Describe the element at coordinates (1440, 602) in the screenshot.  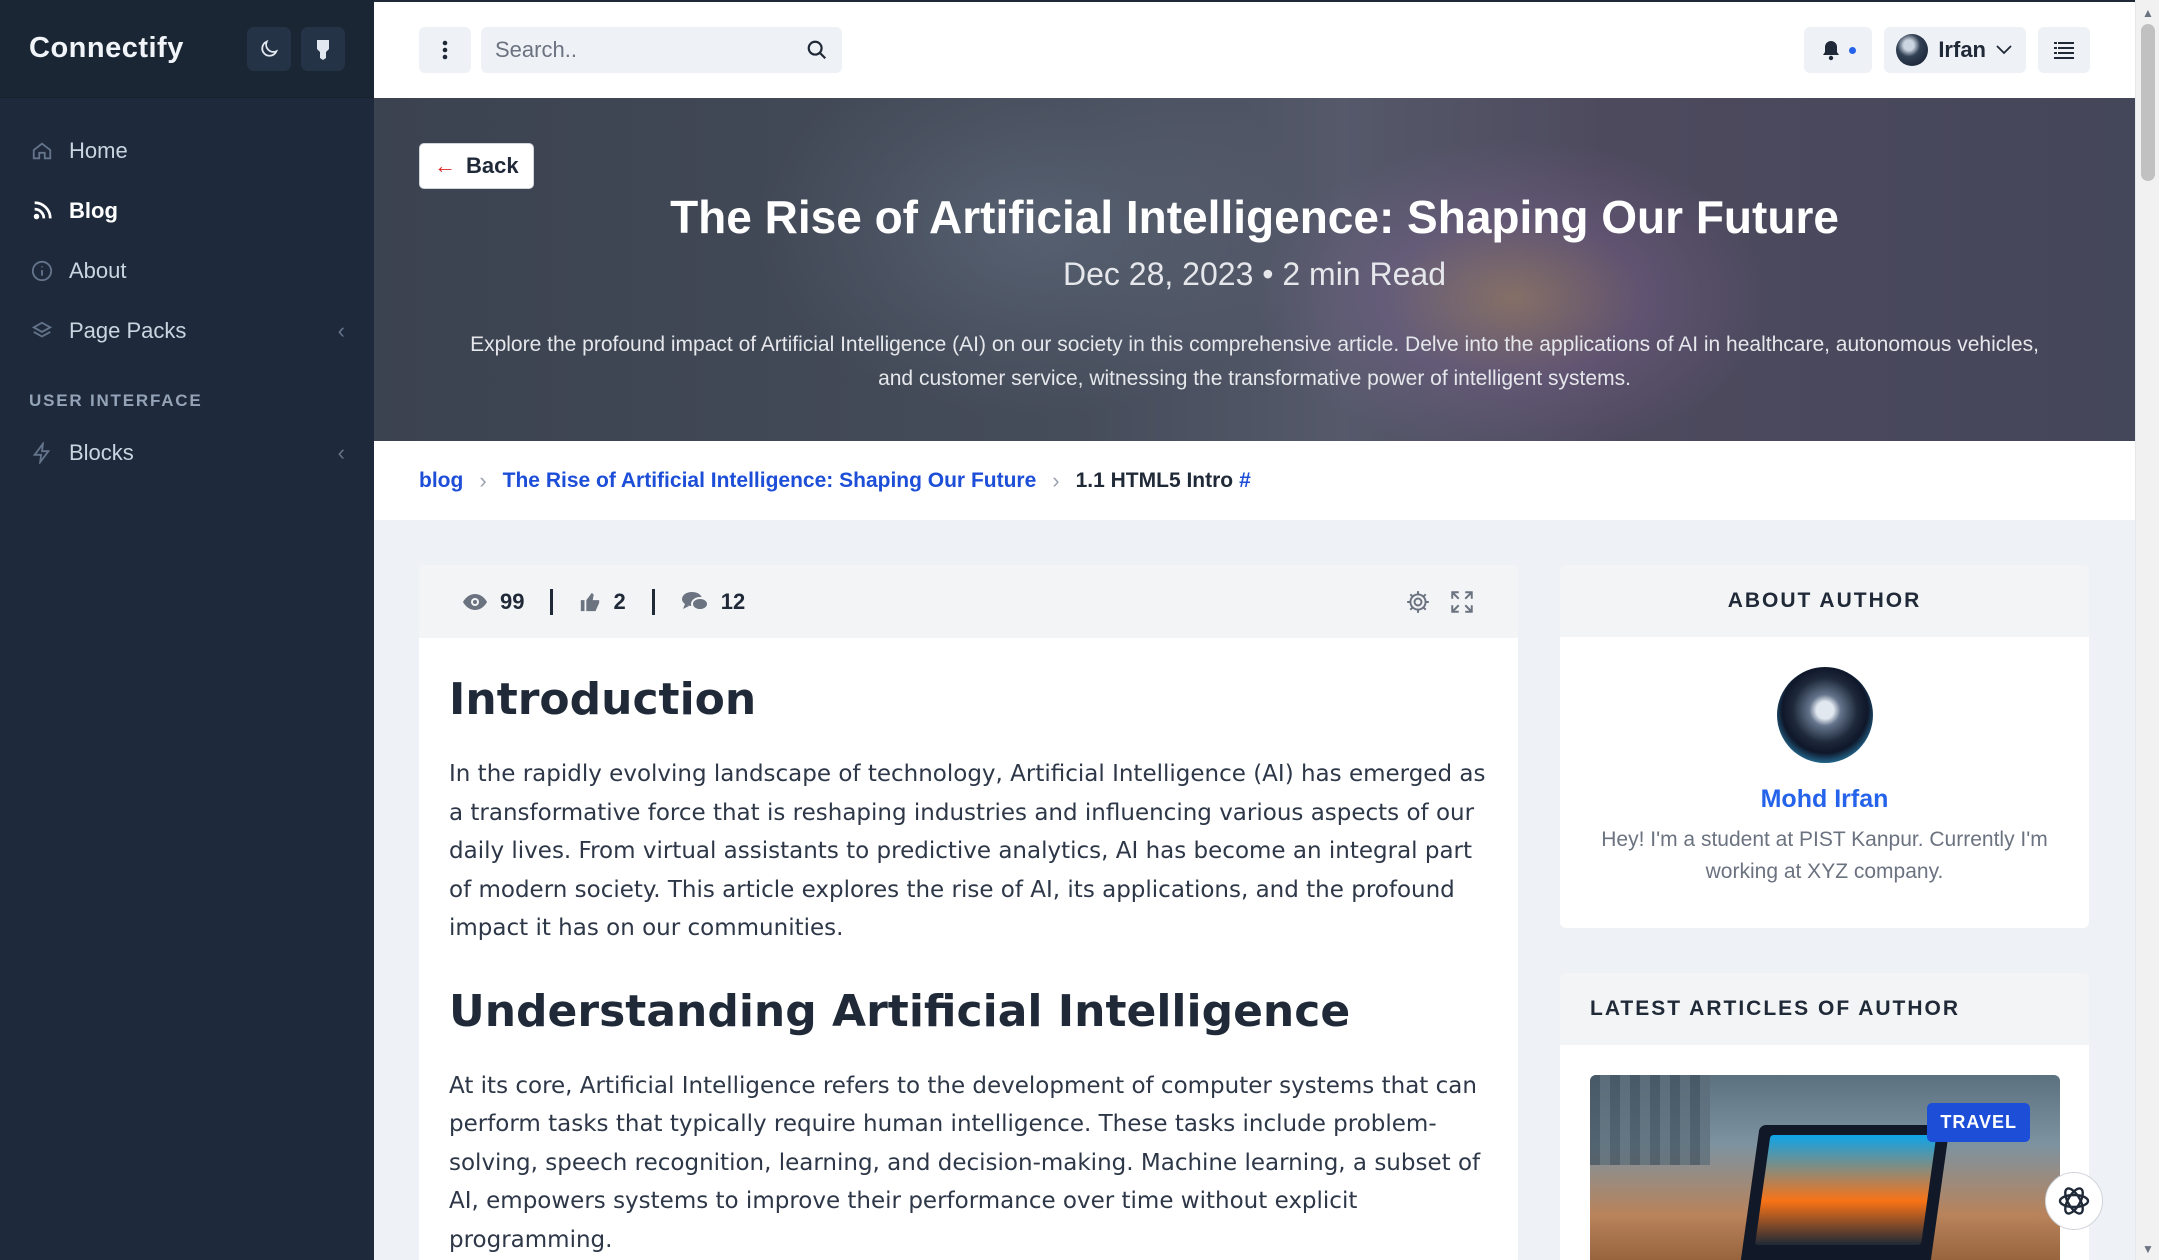
I see `article-tools` at that location.